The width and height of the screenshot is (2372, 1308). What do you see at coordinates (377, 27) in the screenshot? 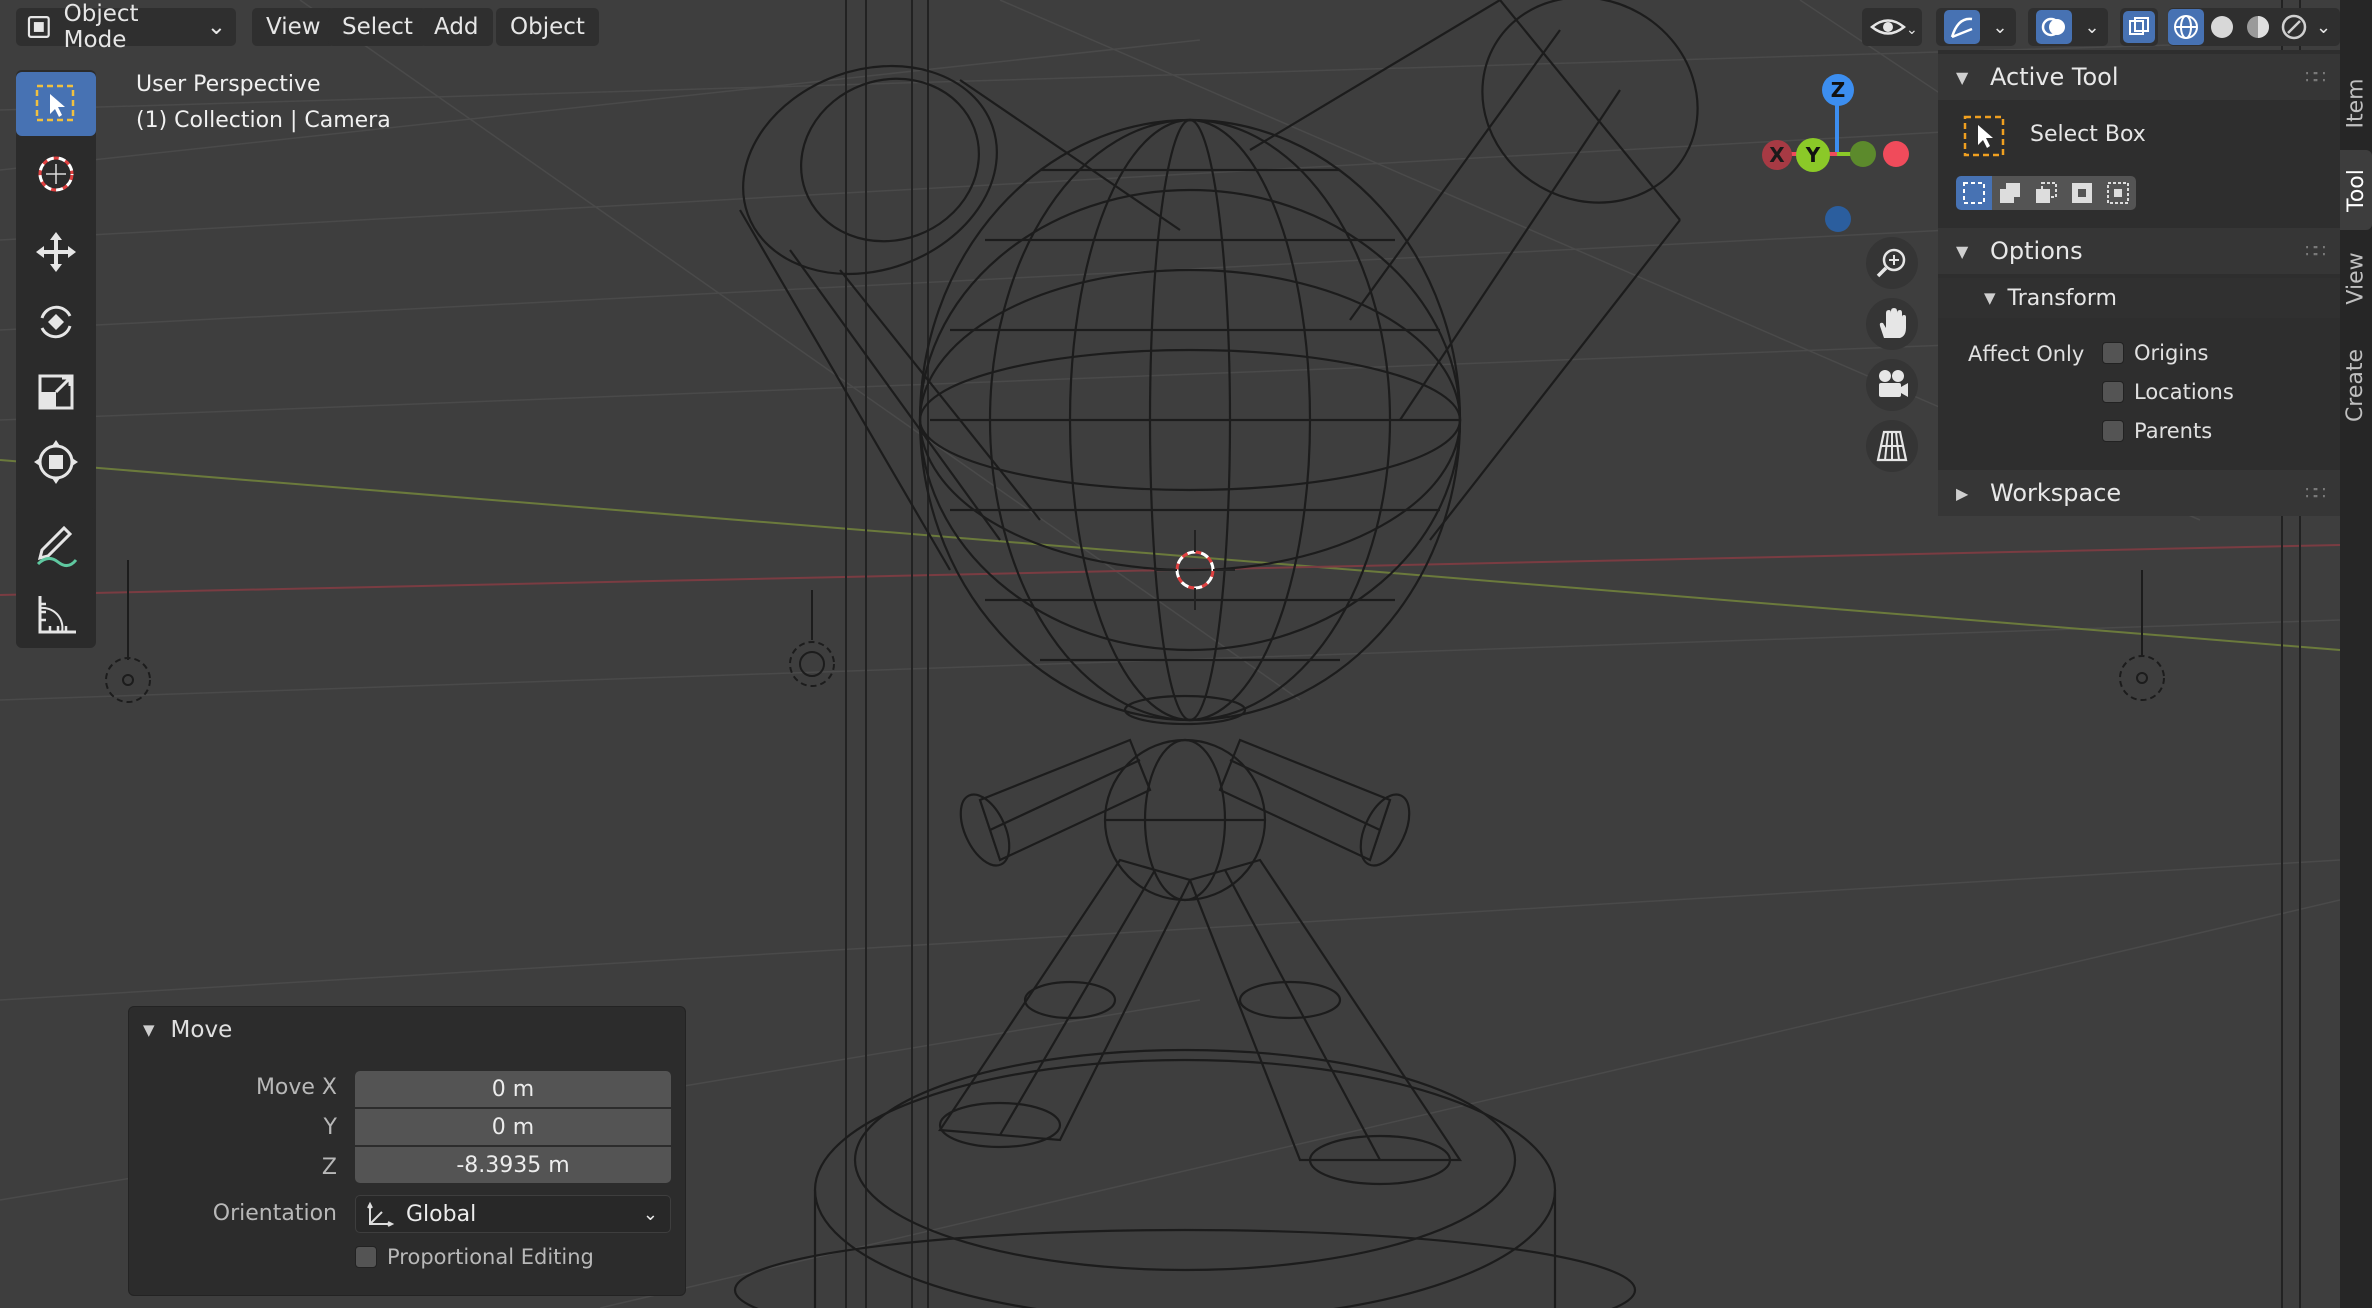
I see `menu-select: Select` at bounding box center [377, 27].